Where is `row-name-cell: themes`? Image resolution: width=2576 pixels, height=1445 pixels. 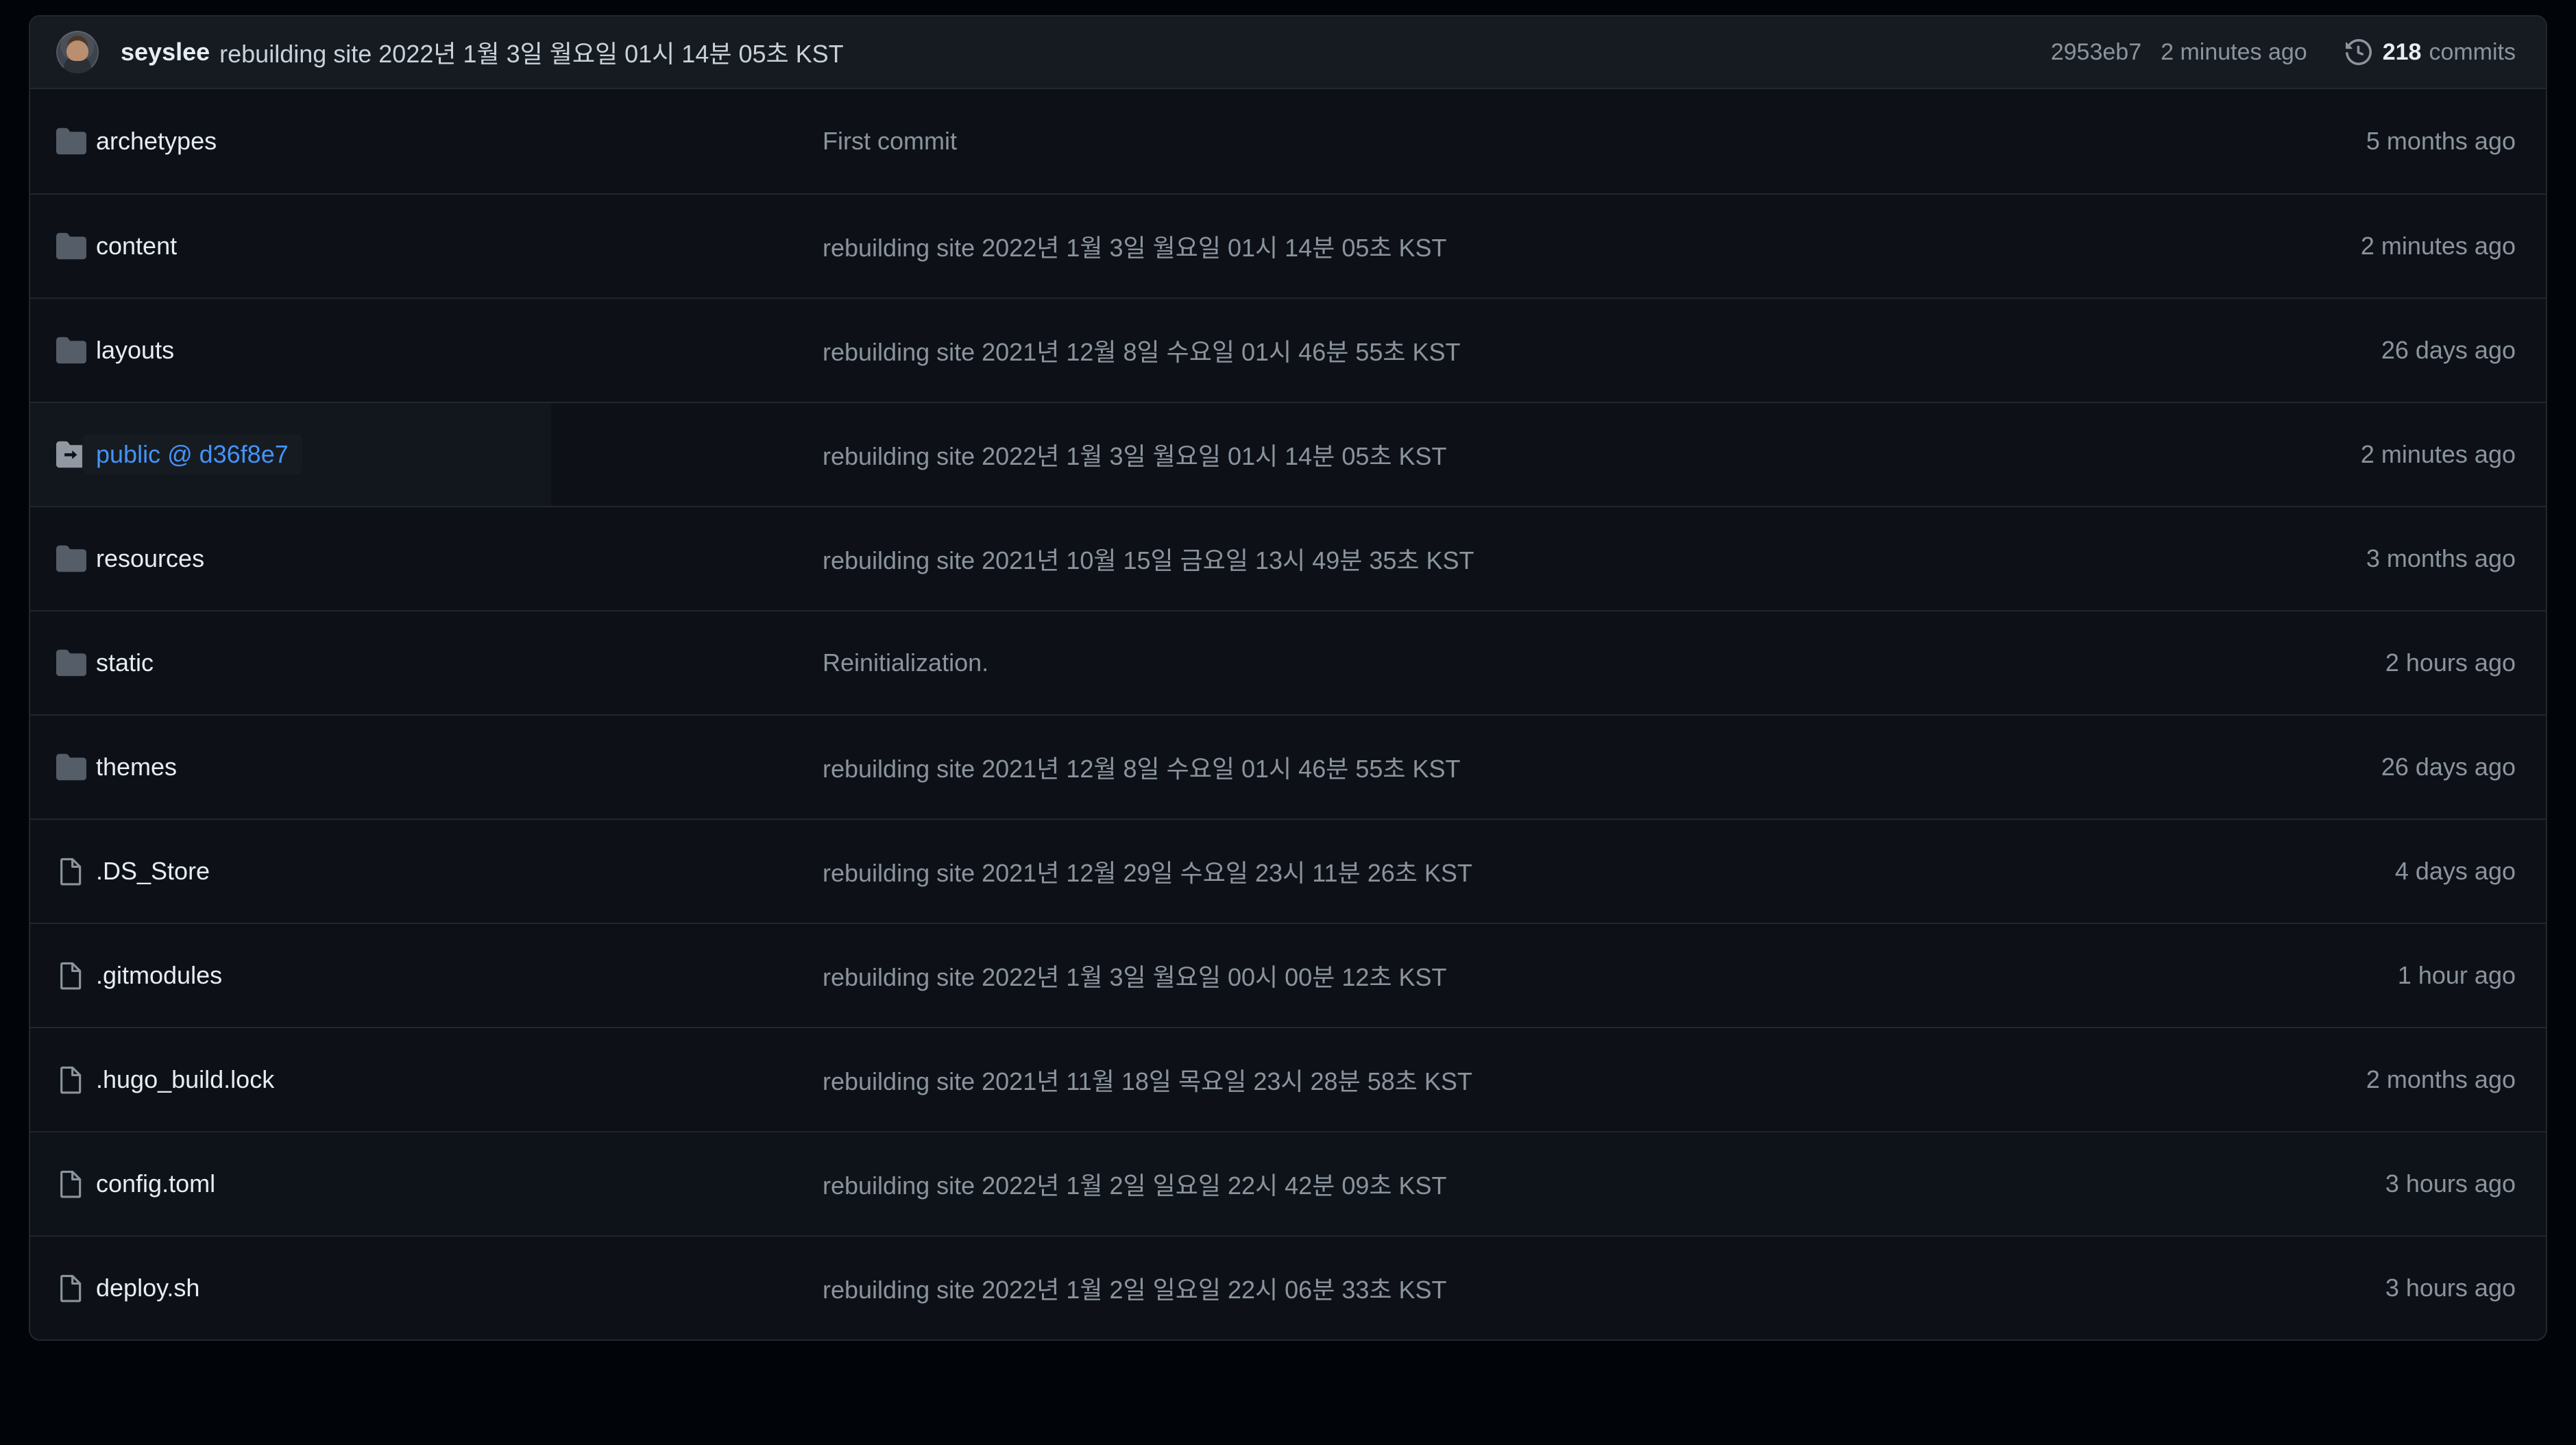 row-name-cell: themes is located at coordinates (459, 767).